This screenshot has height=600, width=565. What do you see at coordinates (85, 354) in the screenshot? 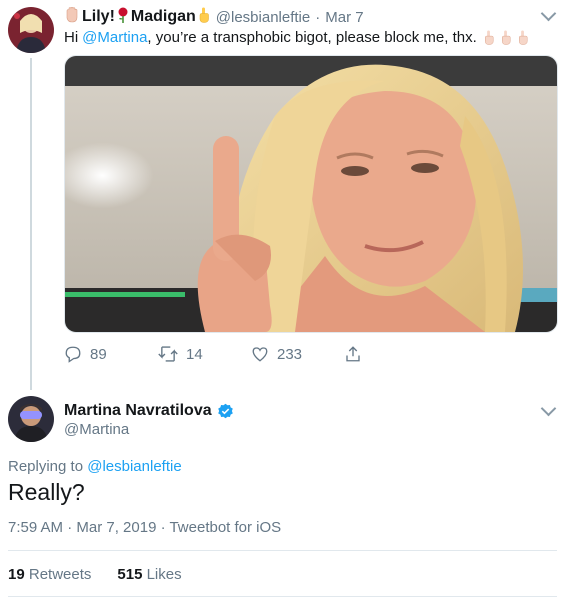
I see `reply-button: 89` at bounding box center [85, 354].